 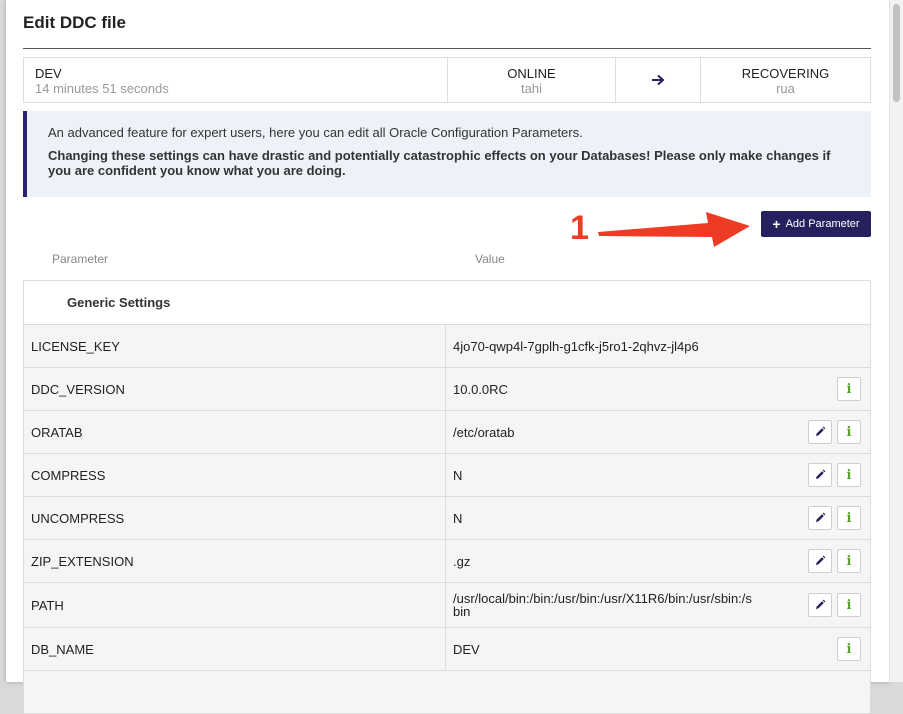 What do you see at coordinates (447, 48) in the screenshot?
I see `title-divider` at bounding box center [447, 48].